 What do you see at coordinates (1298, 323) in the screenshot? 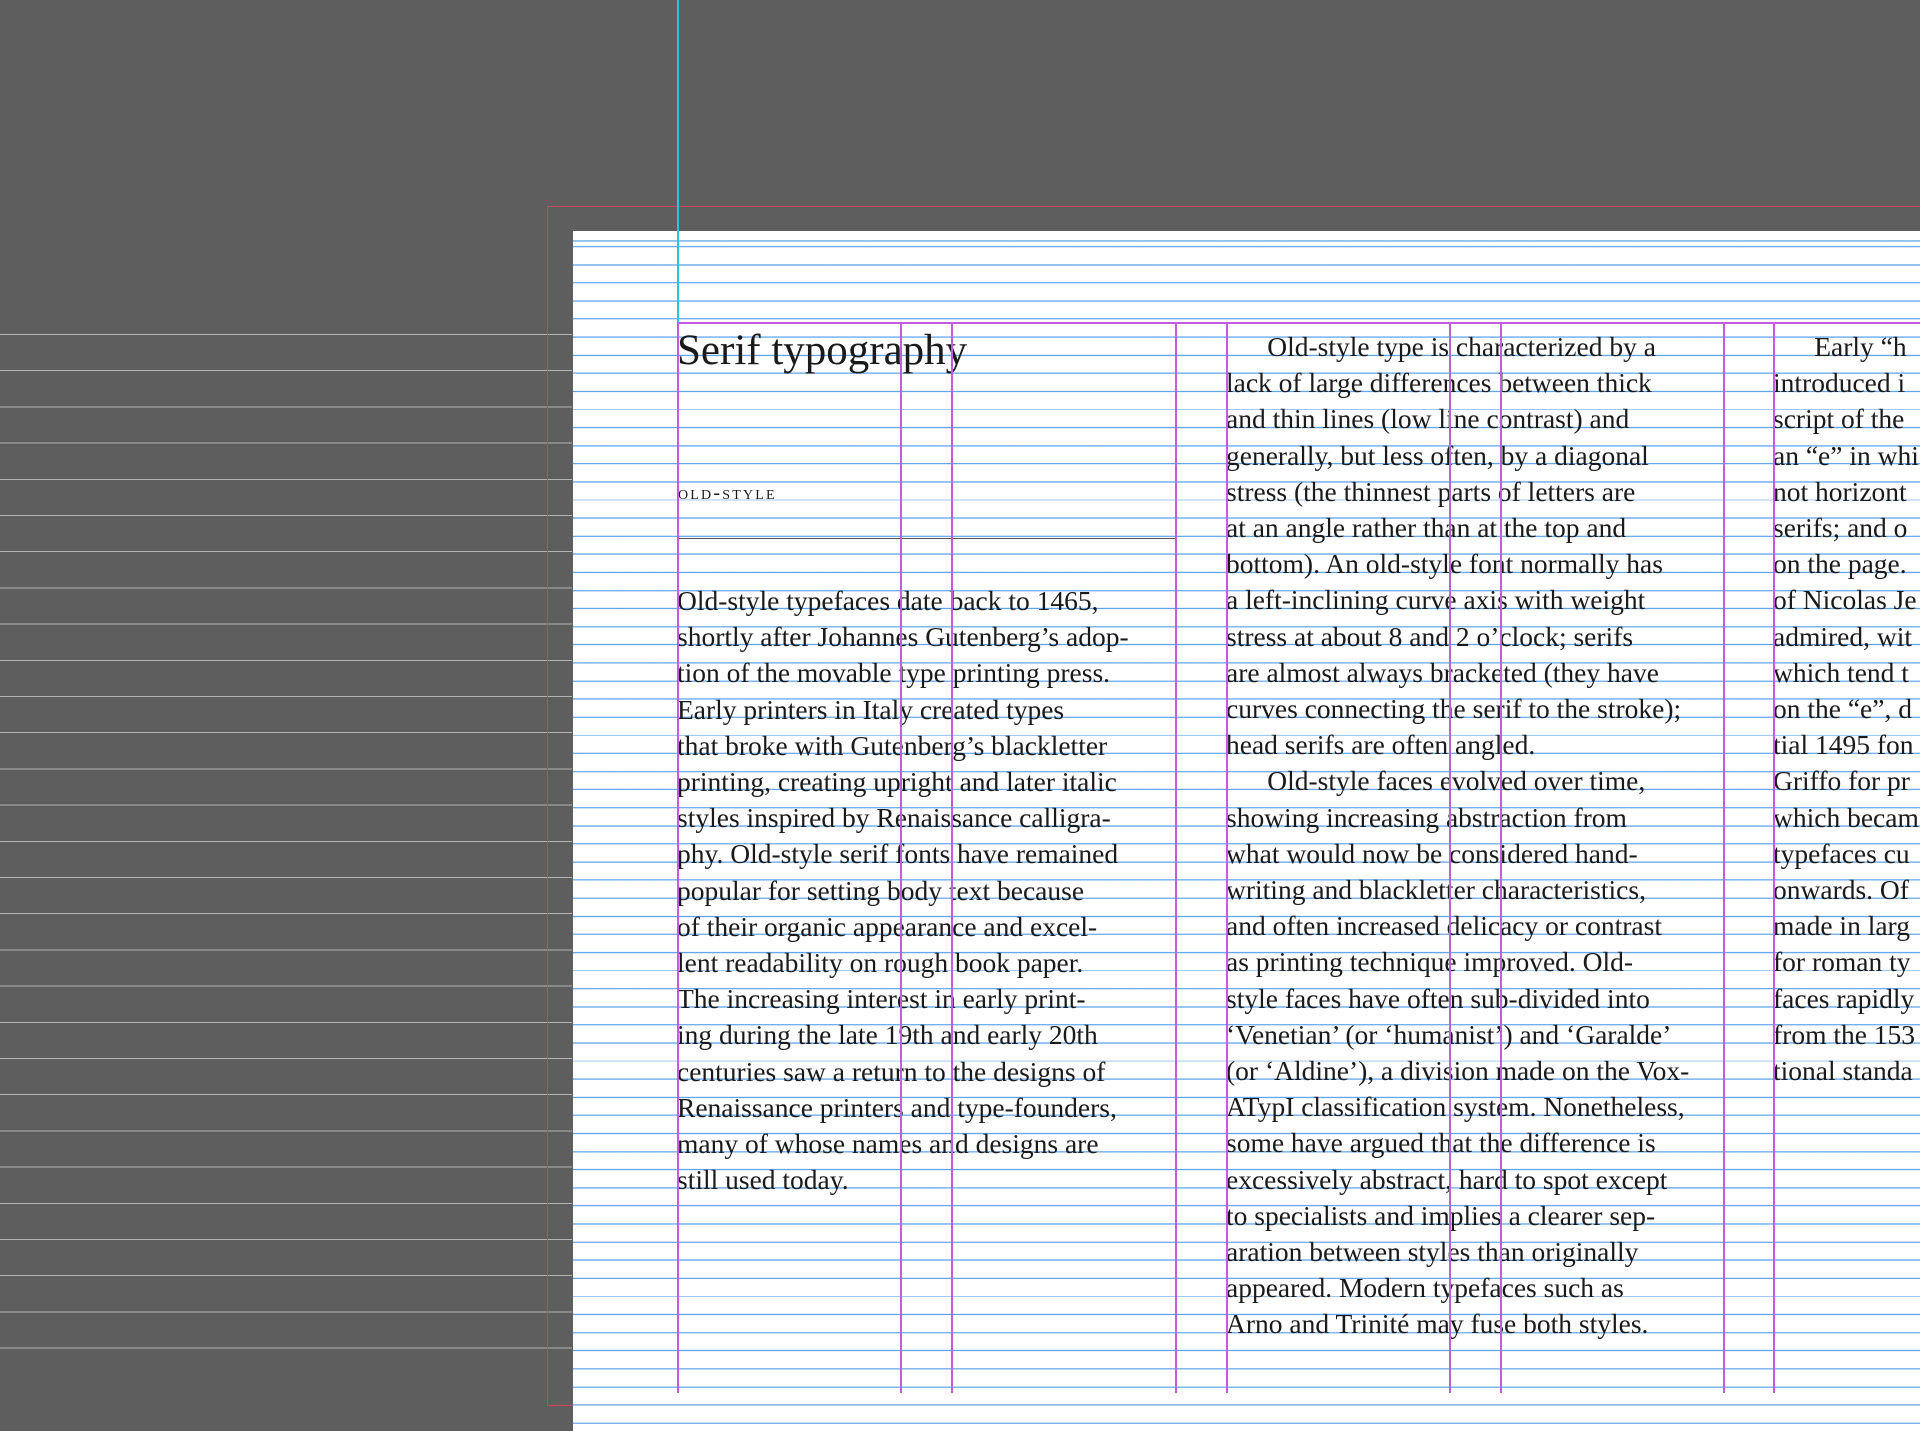
I see `margin-guide-top` at bounding box center [1298, 323].